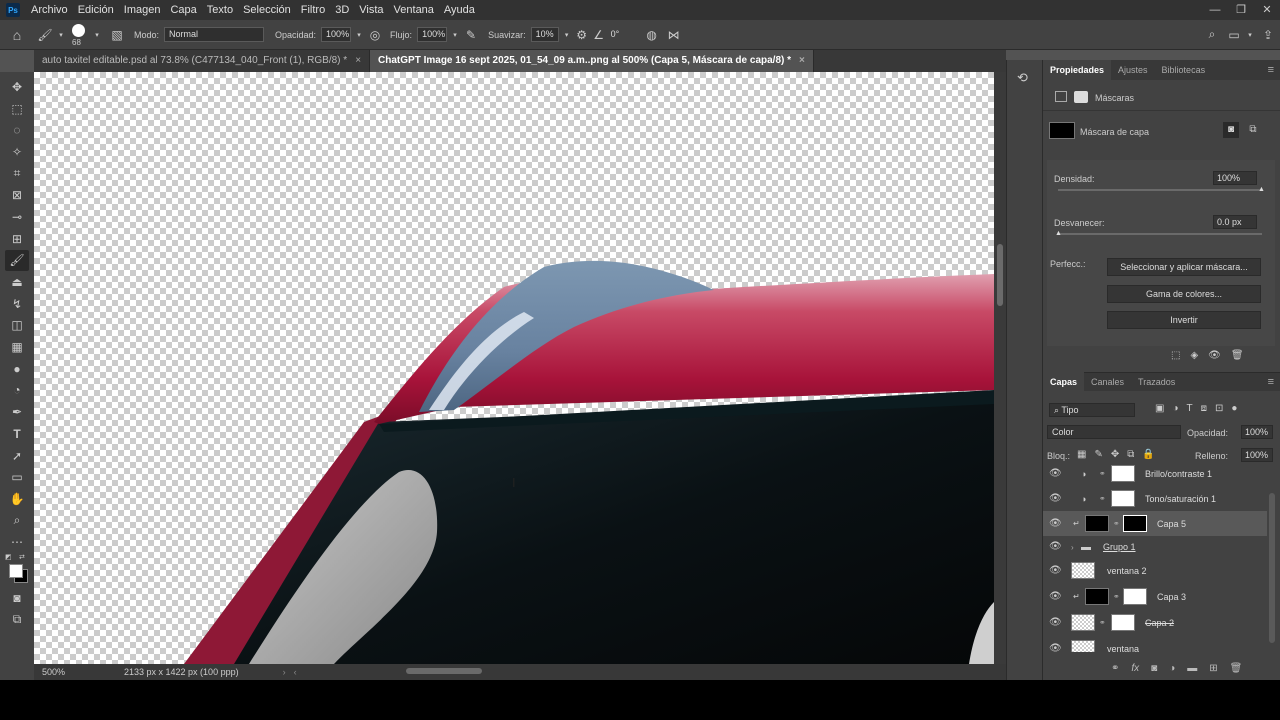 Image resolution: width=1280 pixels, height=720 pixels. I want to click on disable-mask-icon: 👁, so click(1214, 355).